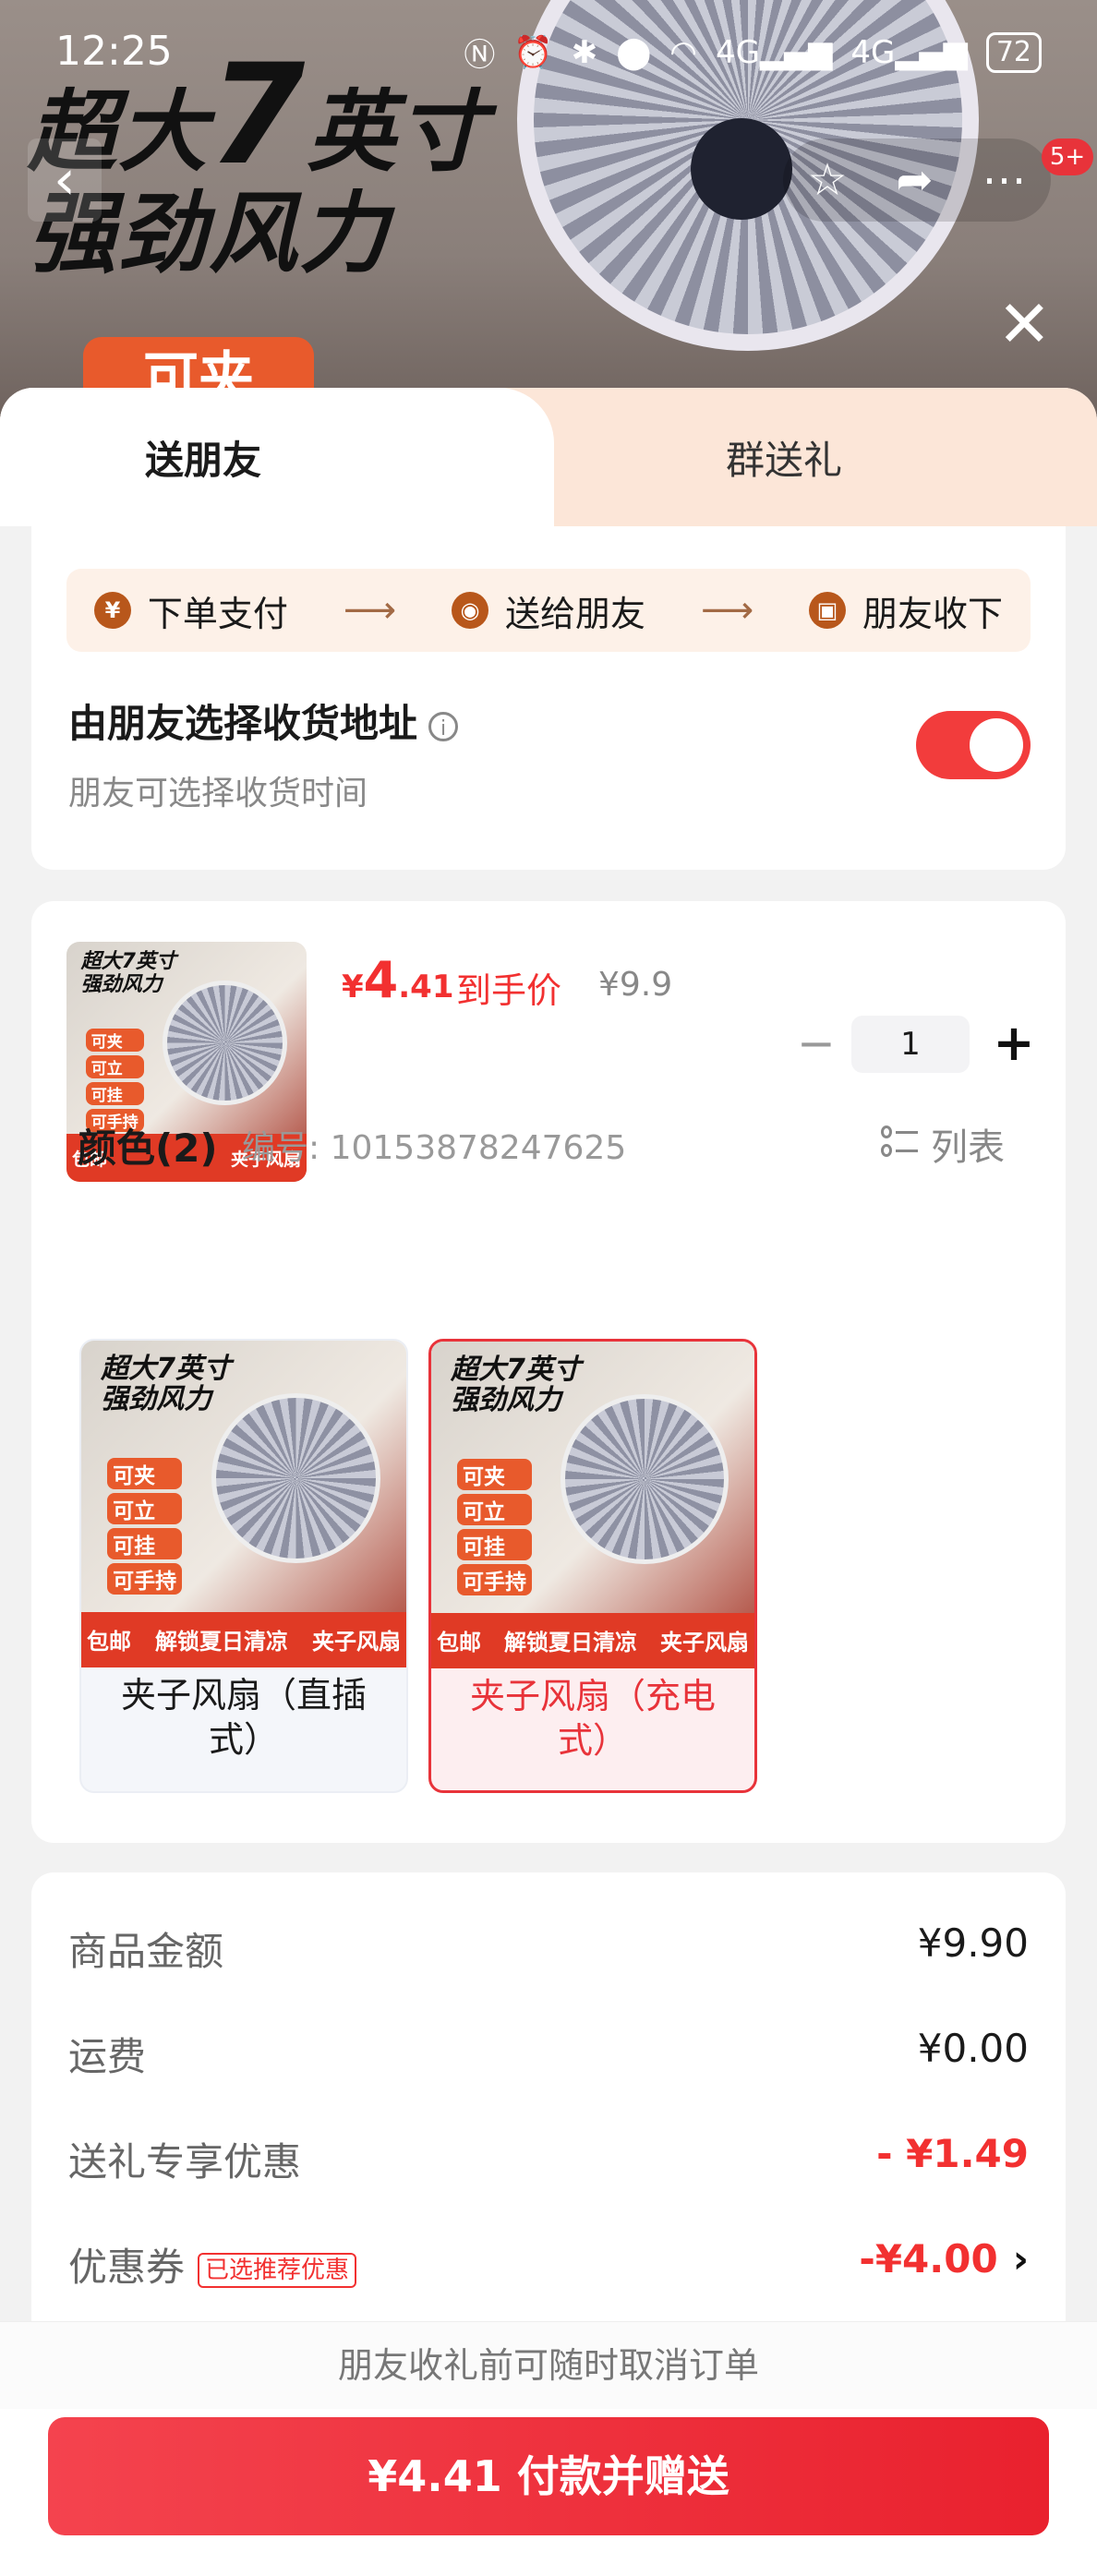  What do you see at coordinates (443, 726) in the screenshot?
I see `info-icon: i` at bounding box center [443, 726].